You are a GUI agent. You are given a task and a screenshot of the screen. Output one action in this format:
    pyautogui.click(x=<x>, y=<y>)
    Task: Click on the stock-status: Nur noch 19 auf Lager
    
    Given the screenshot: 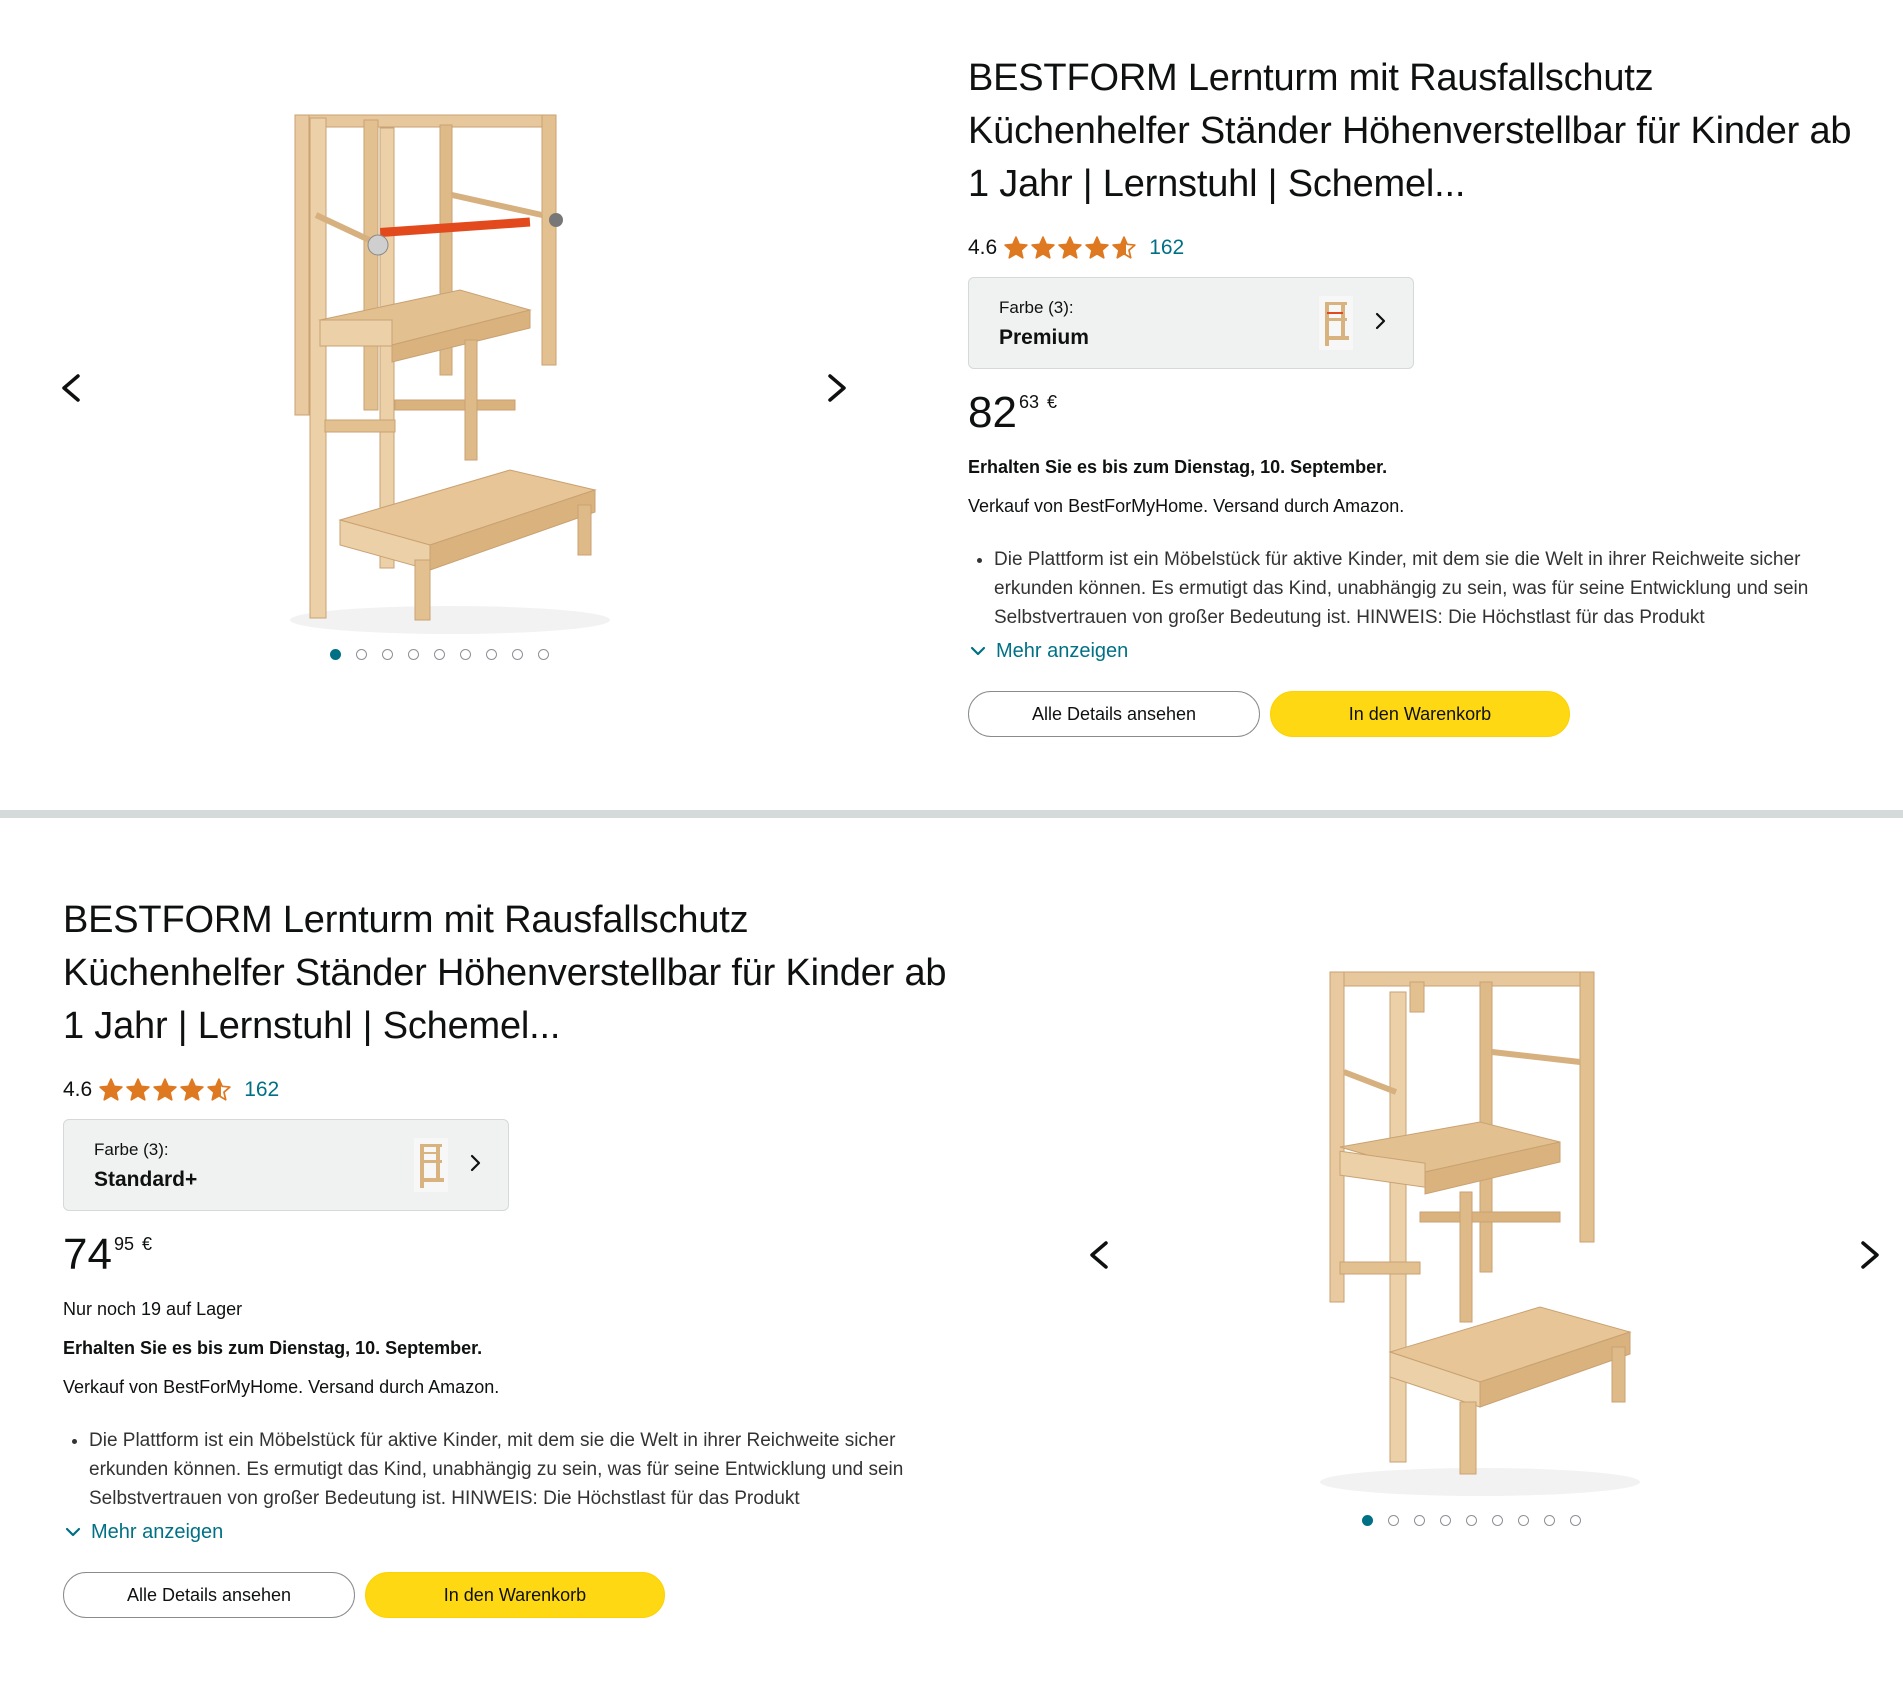 What is the action you would take?
    pyautogui.click(x=153, y=1309)
    